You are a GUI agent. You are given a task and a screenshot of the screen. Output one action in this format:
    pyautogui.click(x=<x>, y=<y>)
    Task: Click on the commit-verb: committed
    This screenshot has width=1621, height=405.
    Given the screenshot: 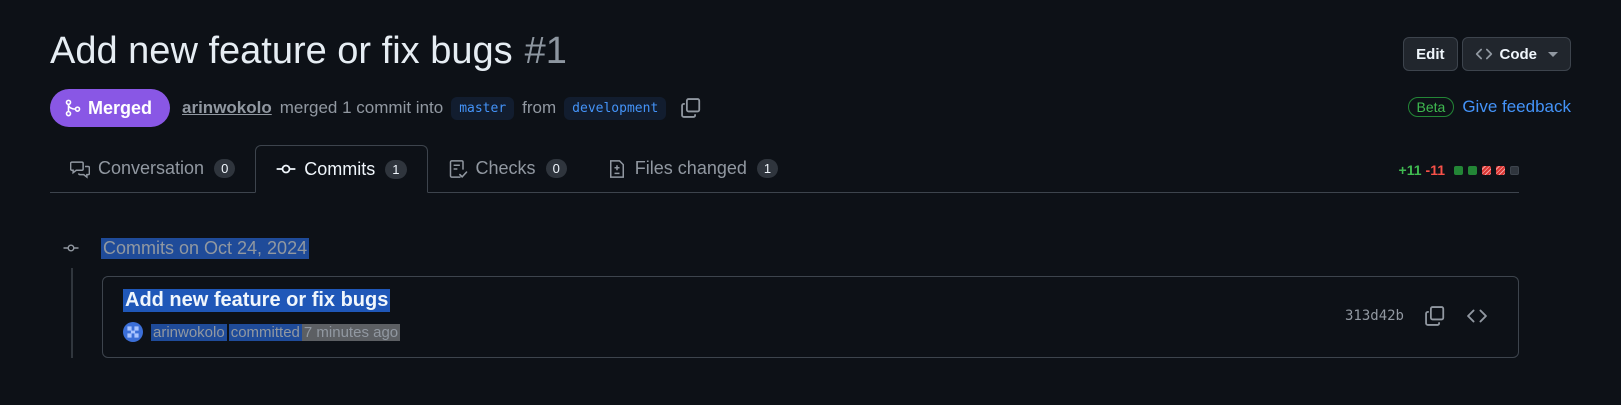 What is the action you would take?
    pyautogui.click(x=265, y=332)
    